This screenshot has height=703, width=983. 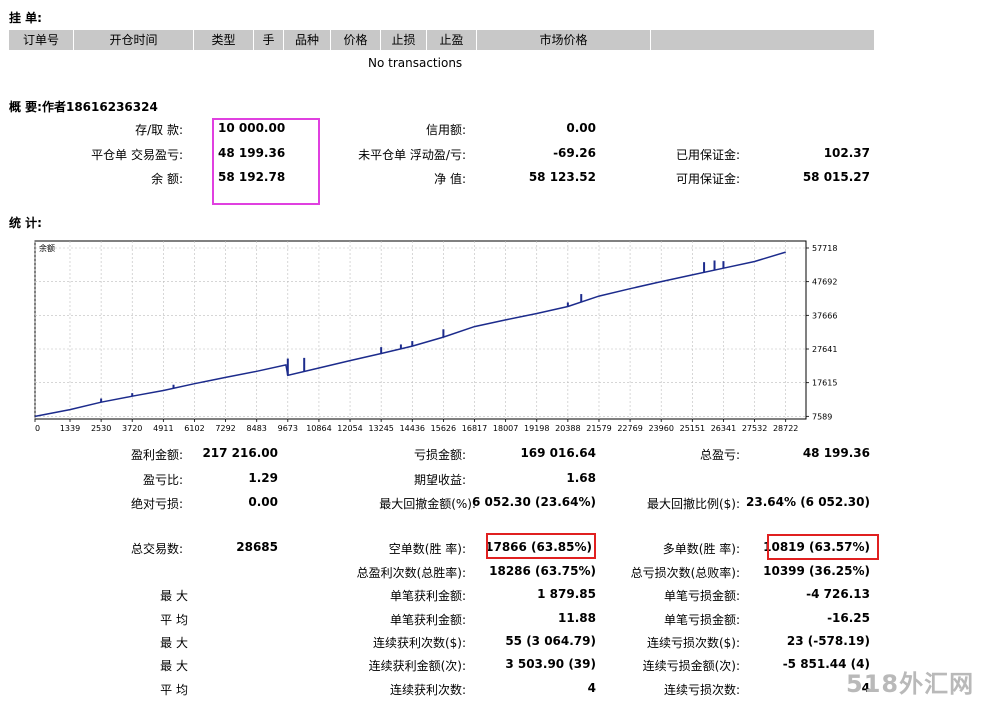 What do you see at coordinates (550, 664) in the screenshot?
I see `maximal-consecutive-profit-value: 3 503.90 (39)` at bounding box center [550, 664].